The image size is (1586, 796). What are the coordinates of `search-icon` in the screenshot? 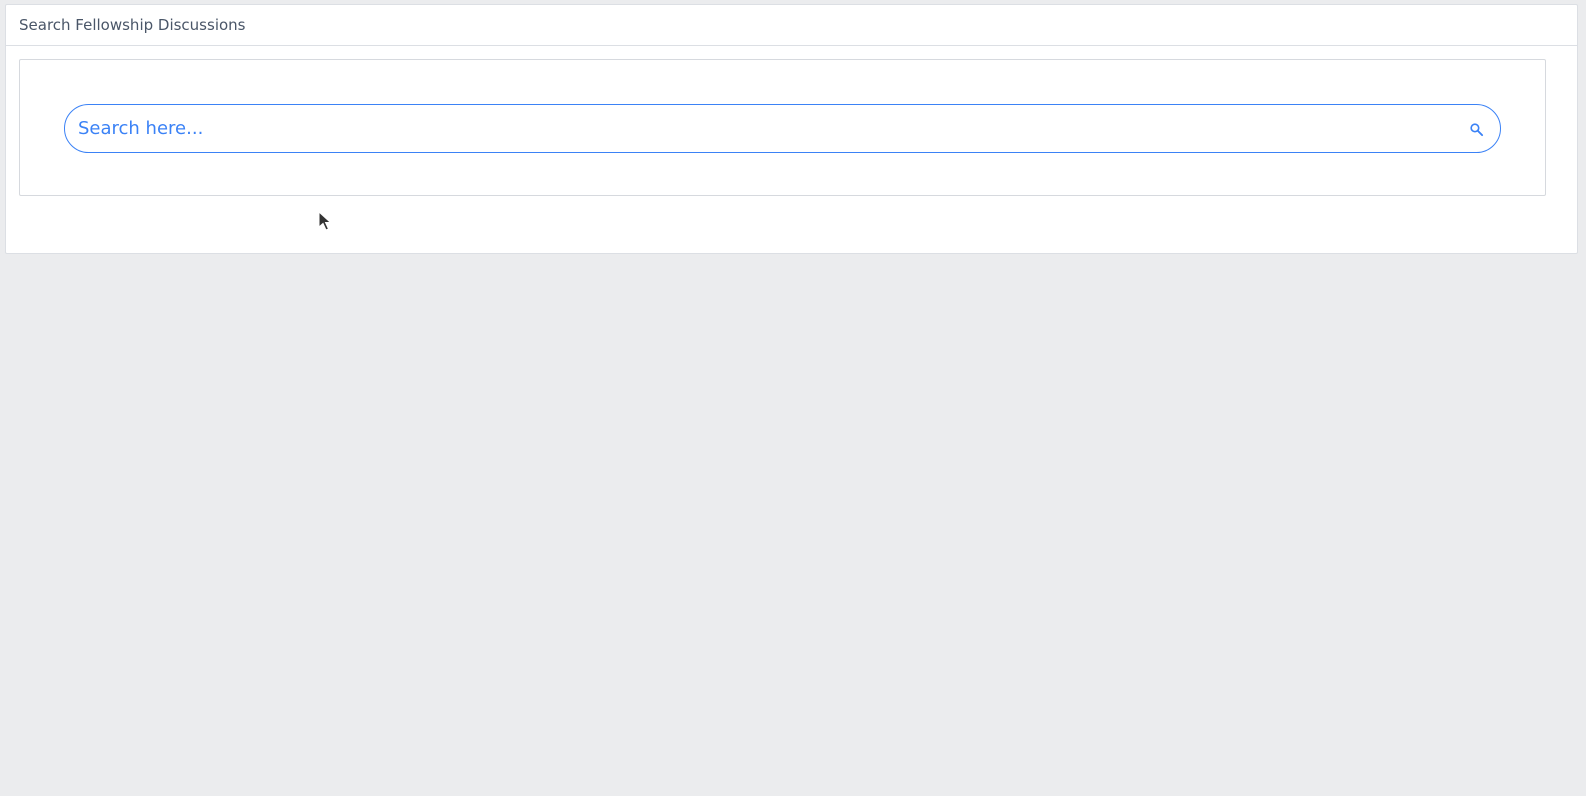 It's located at (1476, 129).